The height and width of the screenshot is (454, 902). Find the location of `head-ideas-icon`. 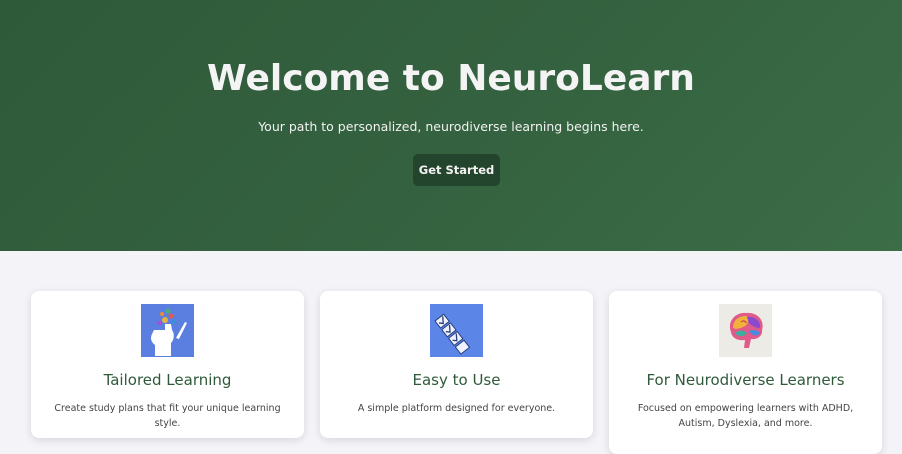

head-ideas-icon is located at coordinates (167, 330).